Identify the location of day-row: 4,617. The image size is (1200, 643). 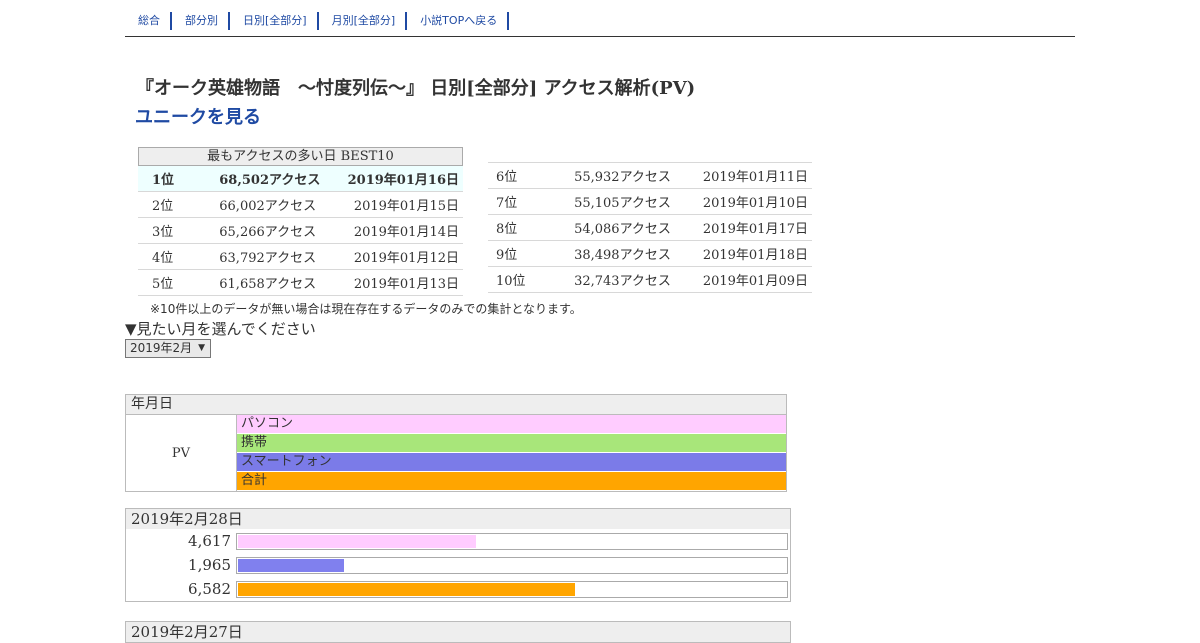
(458, 541).